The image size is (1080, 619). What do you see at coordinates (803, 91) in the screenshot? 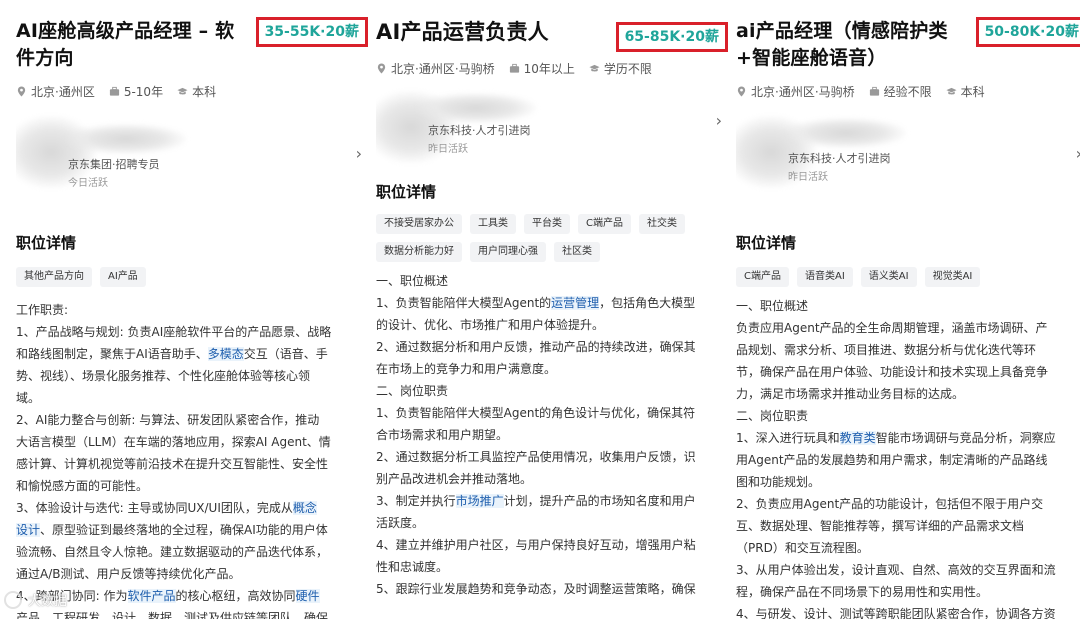
I see `location-text: 北京·通州区·马驹桥` at bounding box center [803, 91].